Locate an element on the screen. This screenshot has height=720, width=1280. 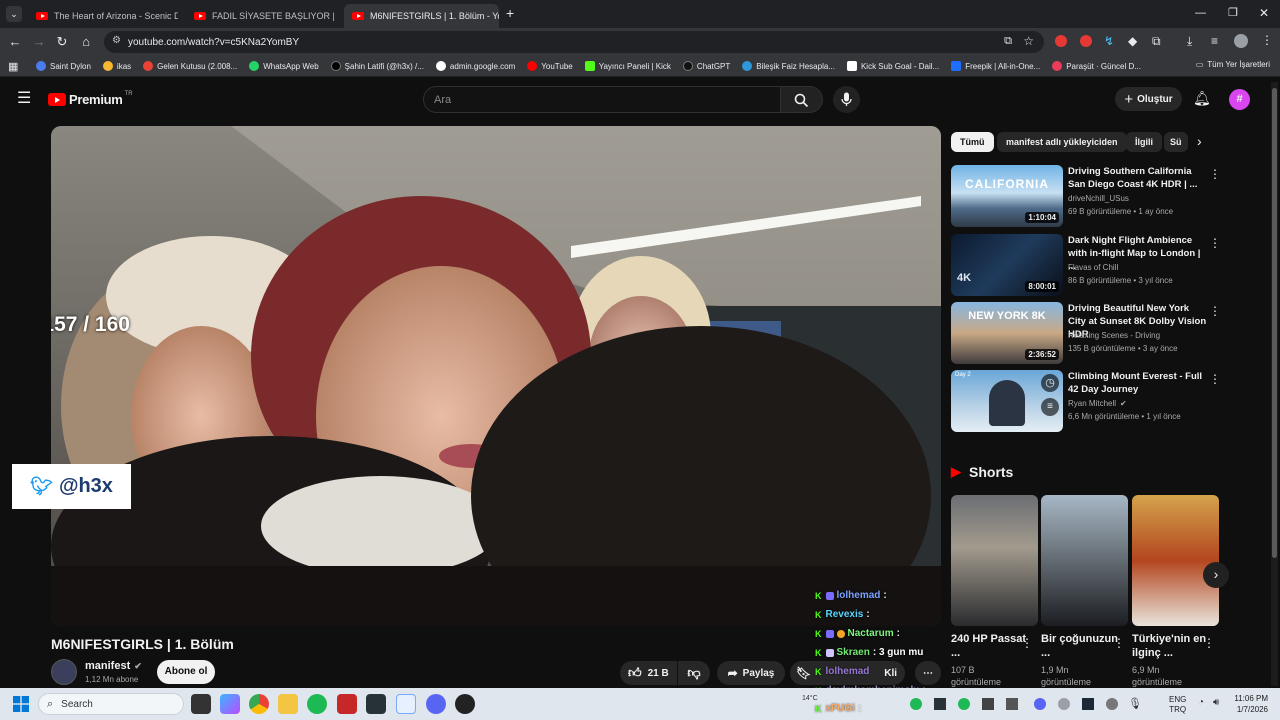
terminal-icon is located at coordinates (376, 704).